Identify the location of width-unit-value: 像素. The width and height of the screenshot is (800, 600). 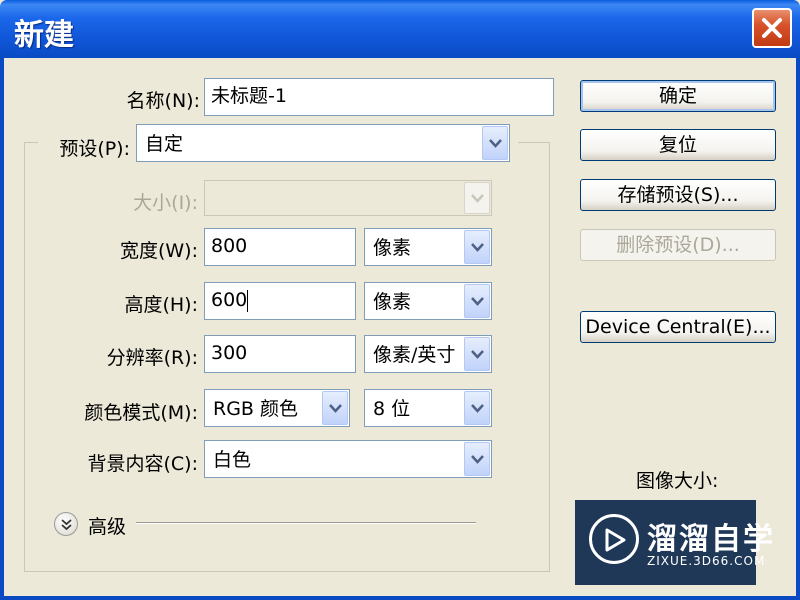
(392, 248).